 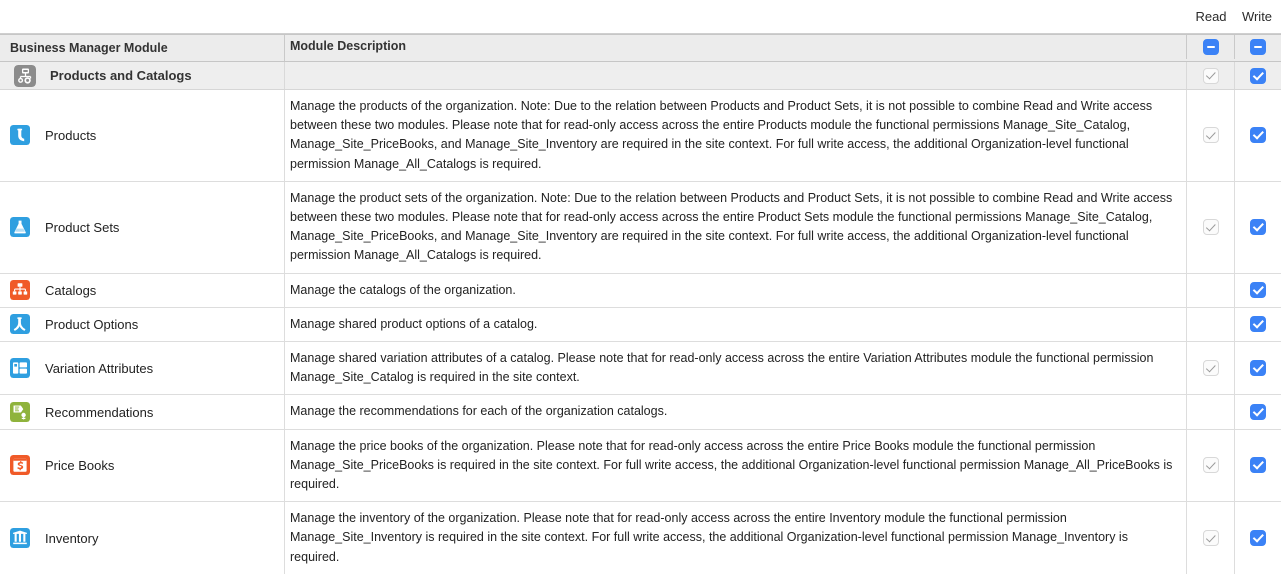 I want to click on module-cell: Price Books, so click(x=142, y=465).